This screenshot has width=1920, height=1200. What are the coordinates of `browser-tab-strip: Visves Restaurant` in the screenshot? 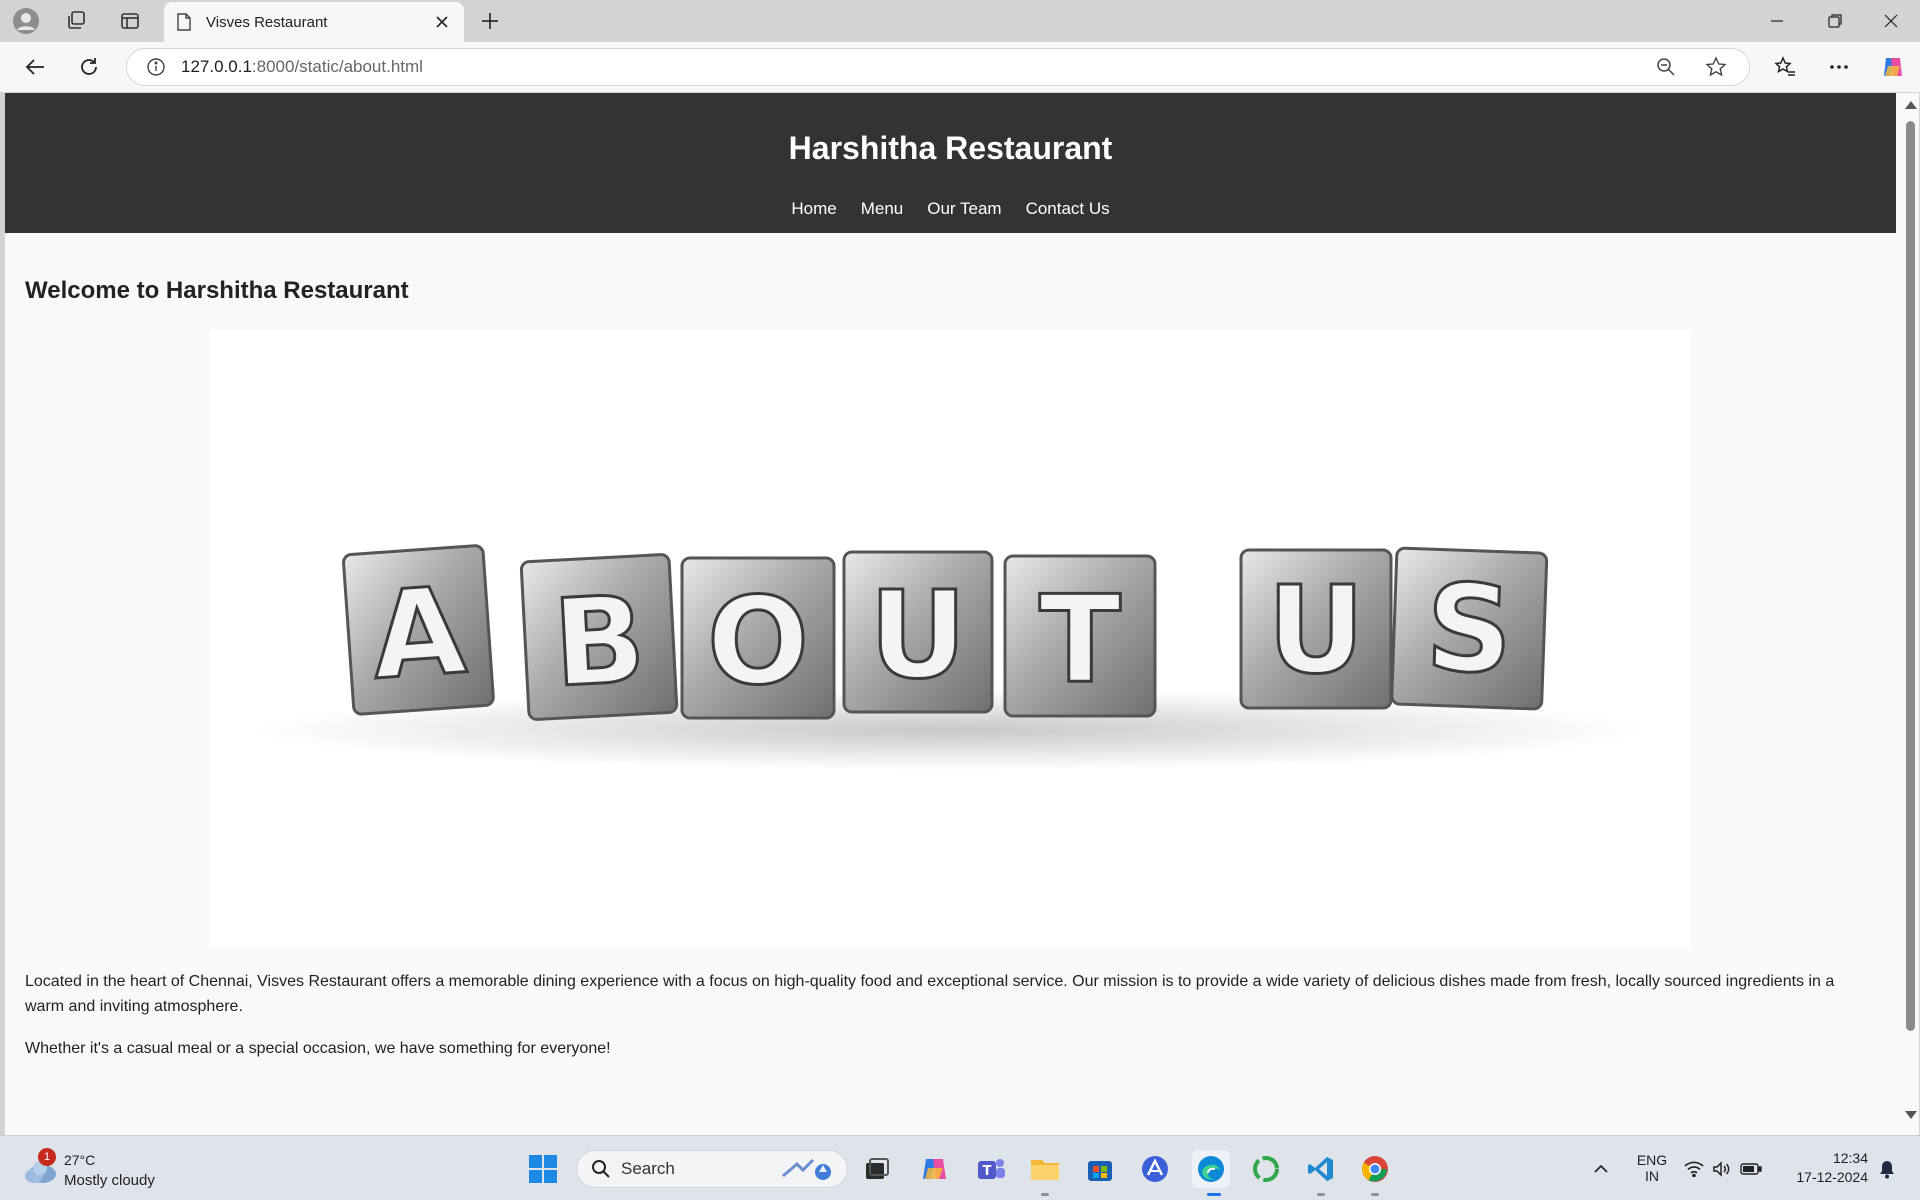 It's located at (960, 21).